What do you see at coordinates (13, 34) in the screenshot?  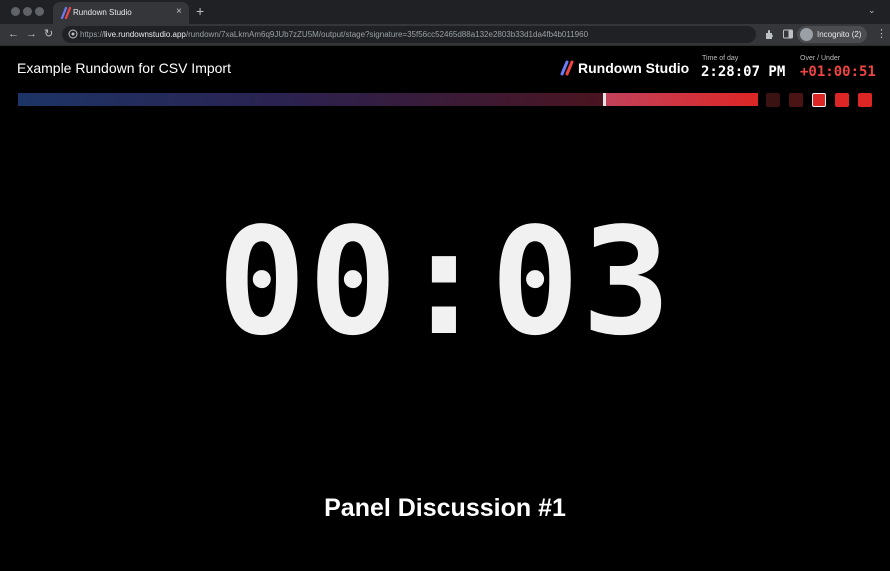 I see `back-icon: ←` at bounding box center [13, 34].